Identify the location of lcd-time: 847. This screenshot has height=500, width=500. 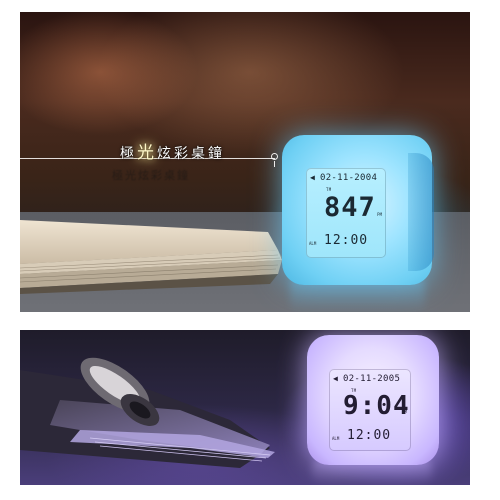
(350, 207).